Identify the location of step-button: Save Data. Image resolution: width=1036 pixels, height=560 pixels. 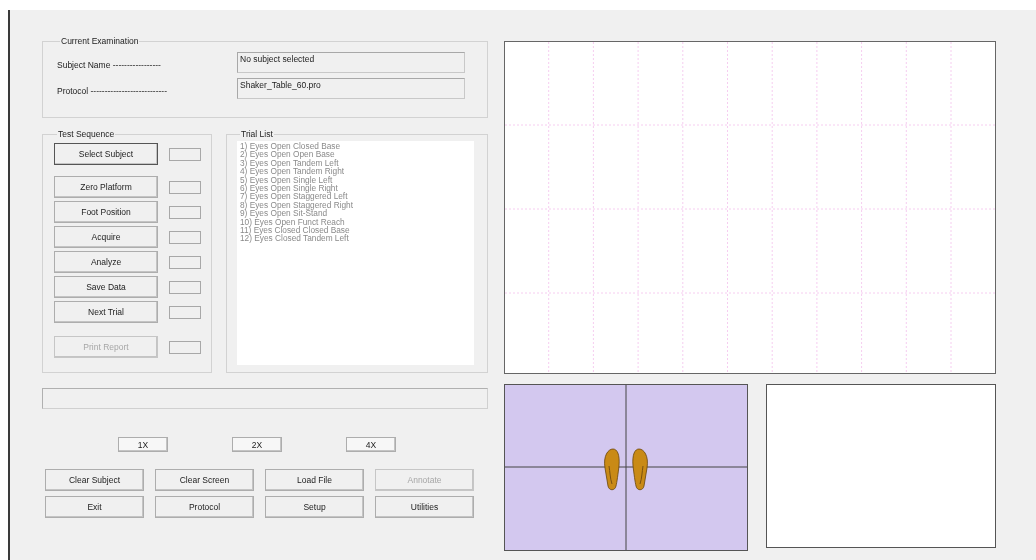
(106, 287).